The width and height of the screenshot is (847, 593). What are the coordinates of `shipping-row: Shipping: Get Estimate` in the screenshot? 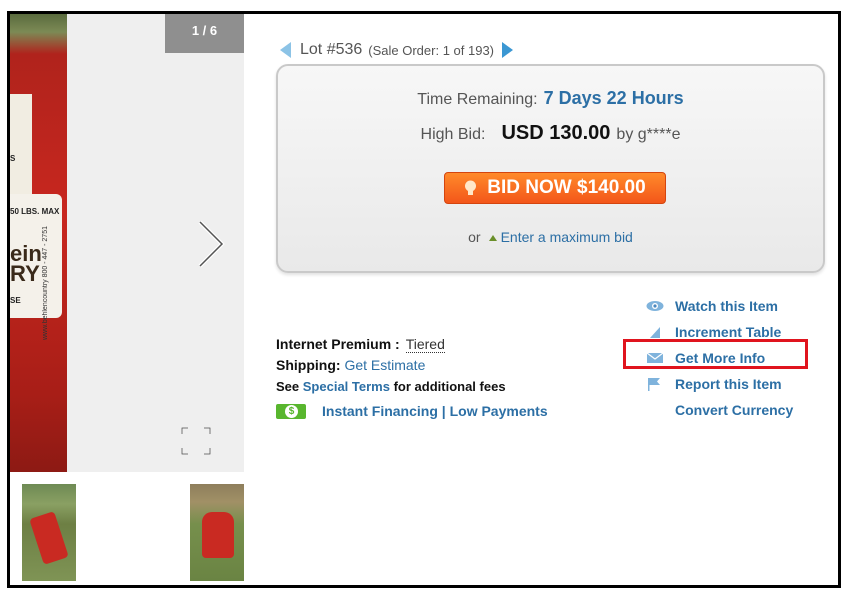 It's located at (391, 365).